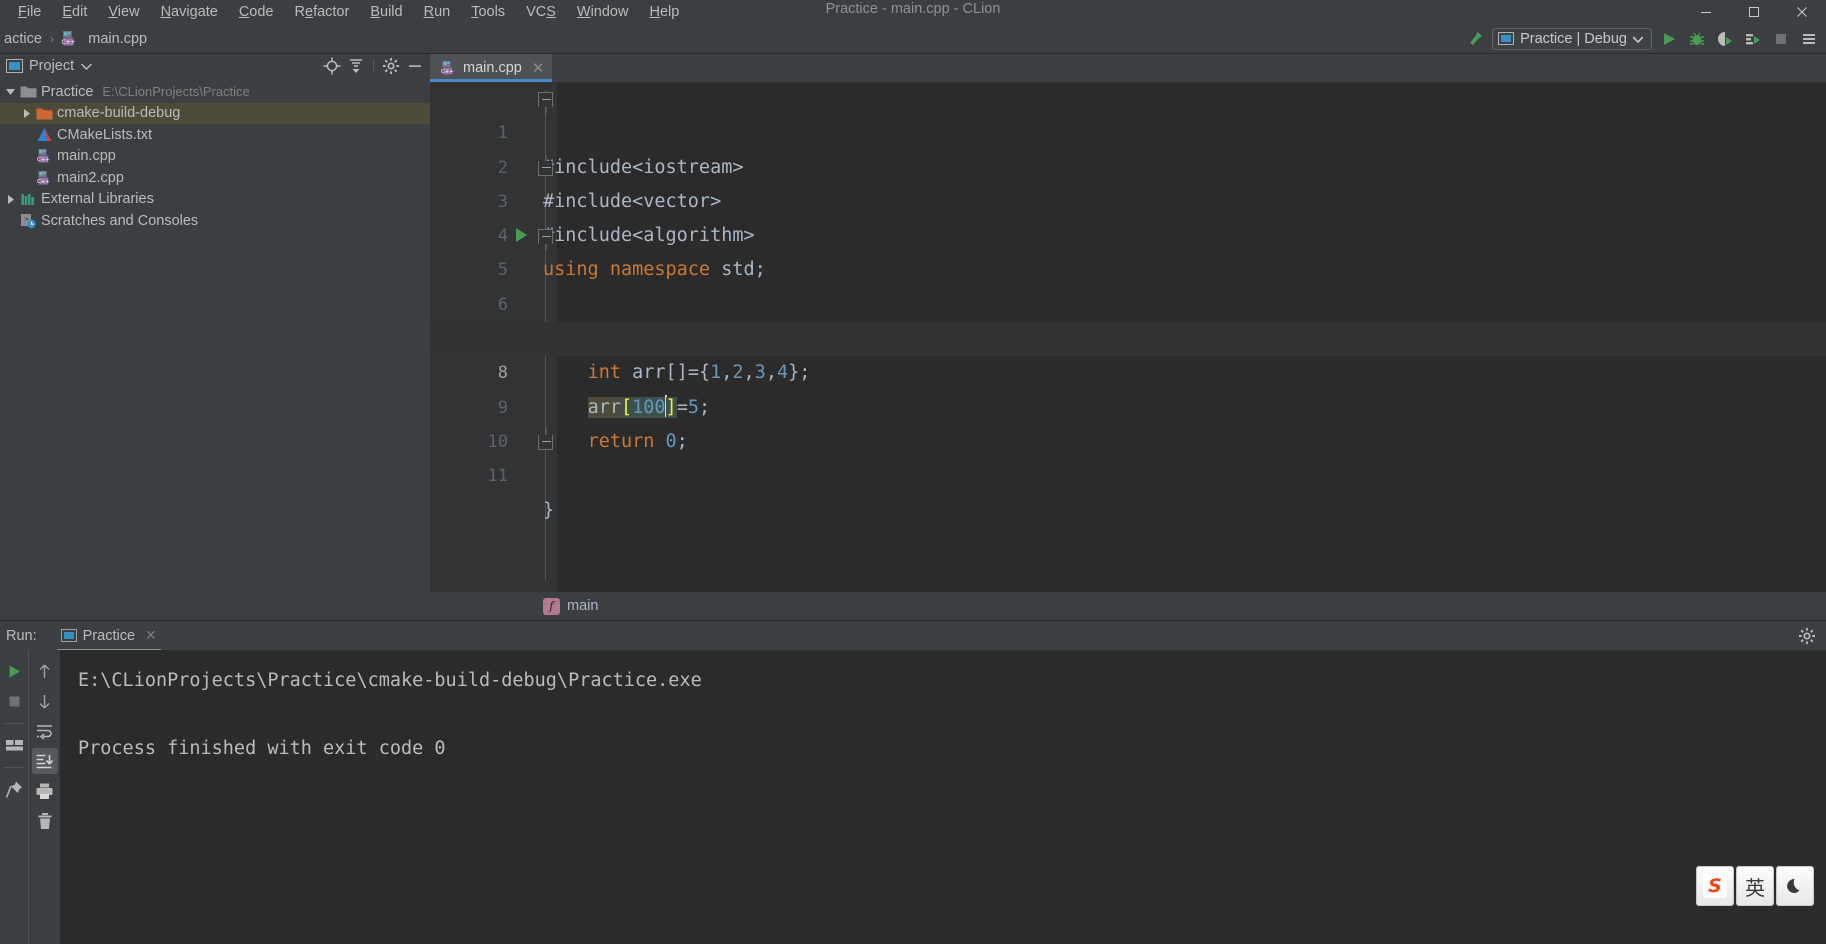 The height and width of the screenshot is (944, 1826). Describe the element at coordinates (1128, 473) in the screenshot. I see `code-line-11: 11 }` at that location.